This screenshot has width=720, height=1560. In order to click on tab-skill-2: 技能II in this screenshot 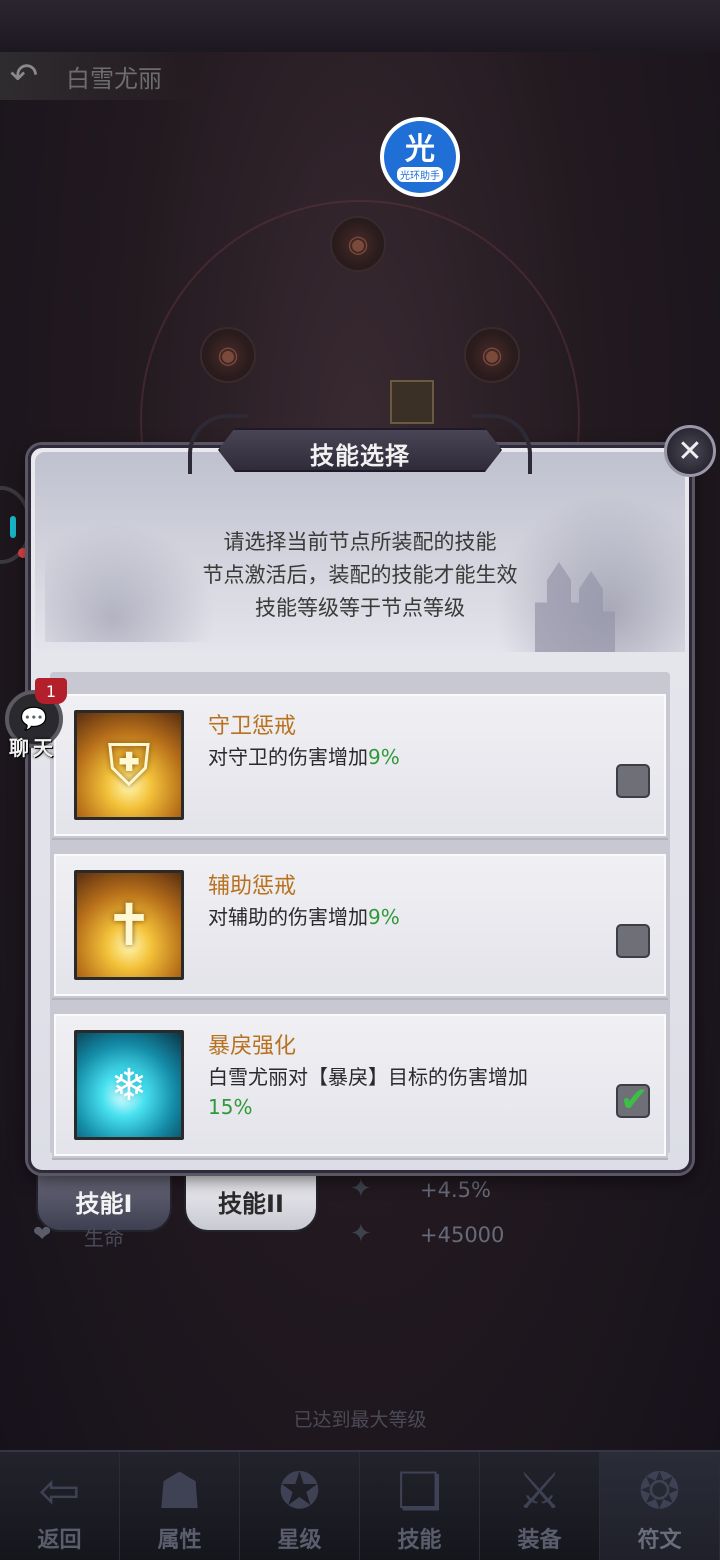, I will do `click(251, 1201)`.